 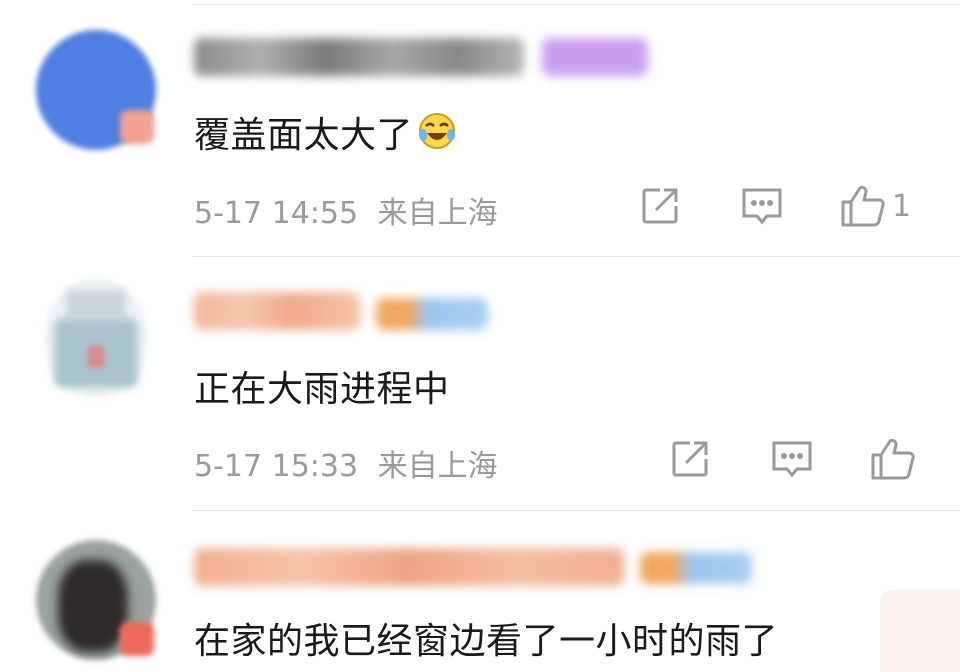 What do you see at coordinates (322, 389) in the screenshot?
I see `comment-text-content: 正在大雨进程中` at bounding box center [322, 389].